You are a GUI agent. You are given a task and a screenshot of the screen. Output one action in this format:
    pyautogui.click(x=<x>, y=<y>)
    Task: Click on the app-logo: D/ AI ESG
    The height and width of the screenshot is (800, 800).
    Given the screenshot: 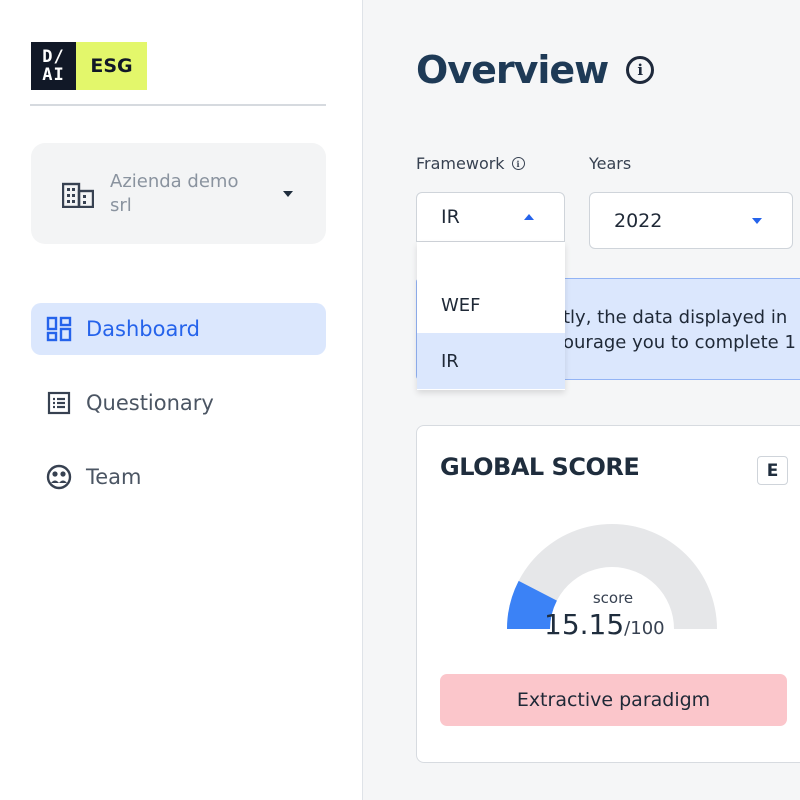 What is the action you would take?
    pyautogui.click(x=89, y=66)
    